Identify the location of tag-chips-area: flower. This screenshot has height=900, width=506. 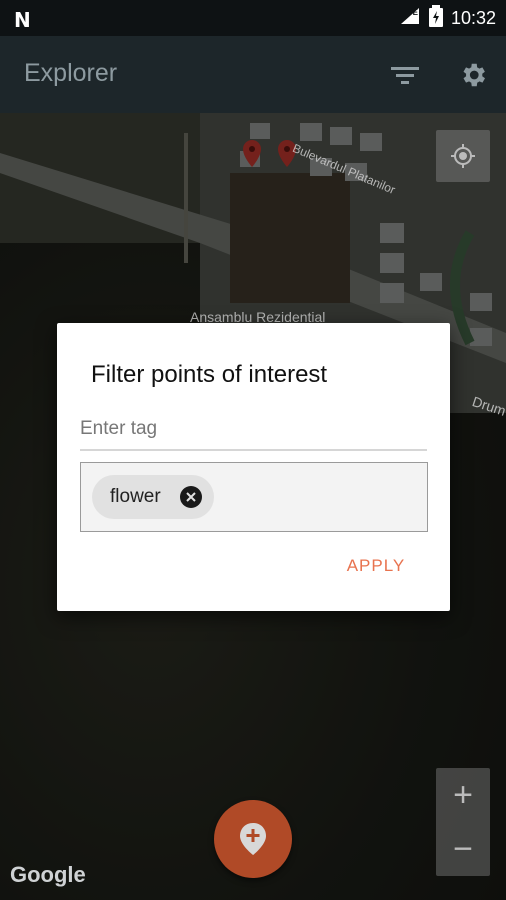
(254, 497).